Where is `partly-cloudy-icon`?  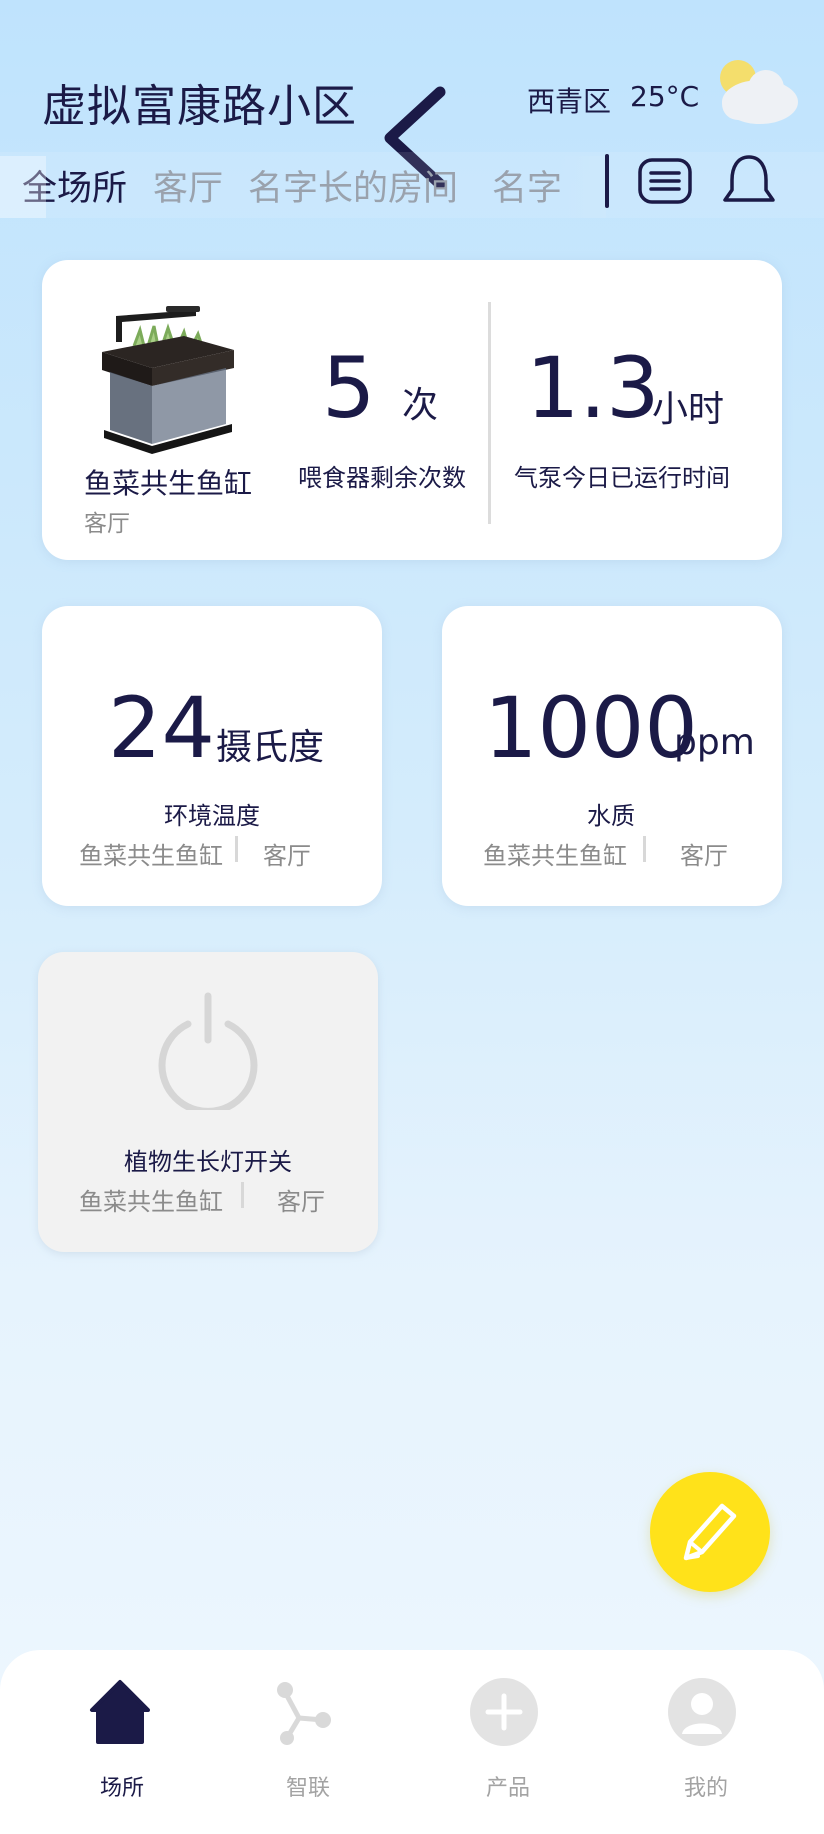
partly-cloudy-icon is located at coordinates (759, 92).